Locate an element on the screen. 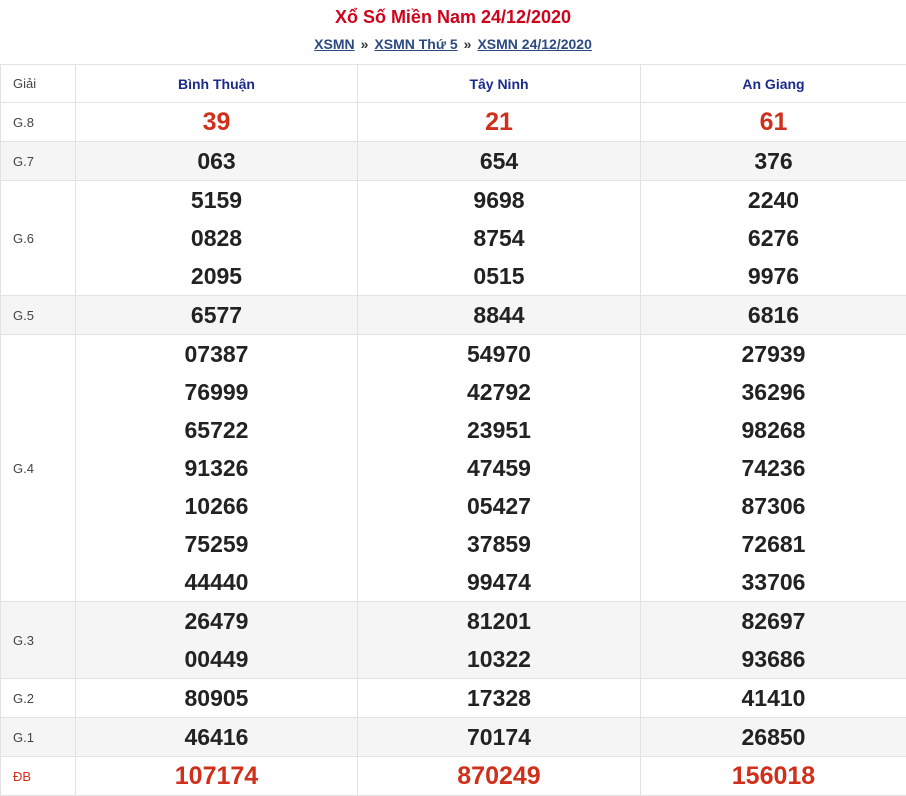 This screenshot has height=796, width=906. prize-cell: 82697 93686 is located at coordinates (773, 640).